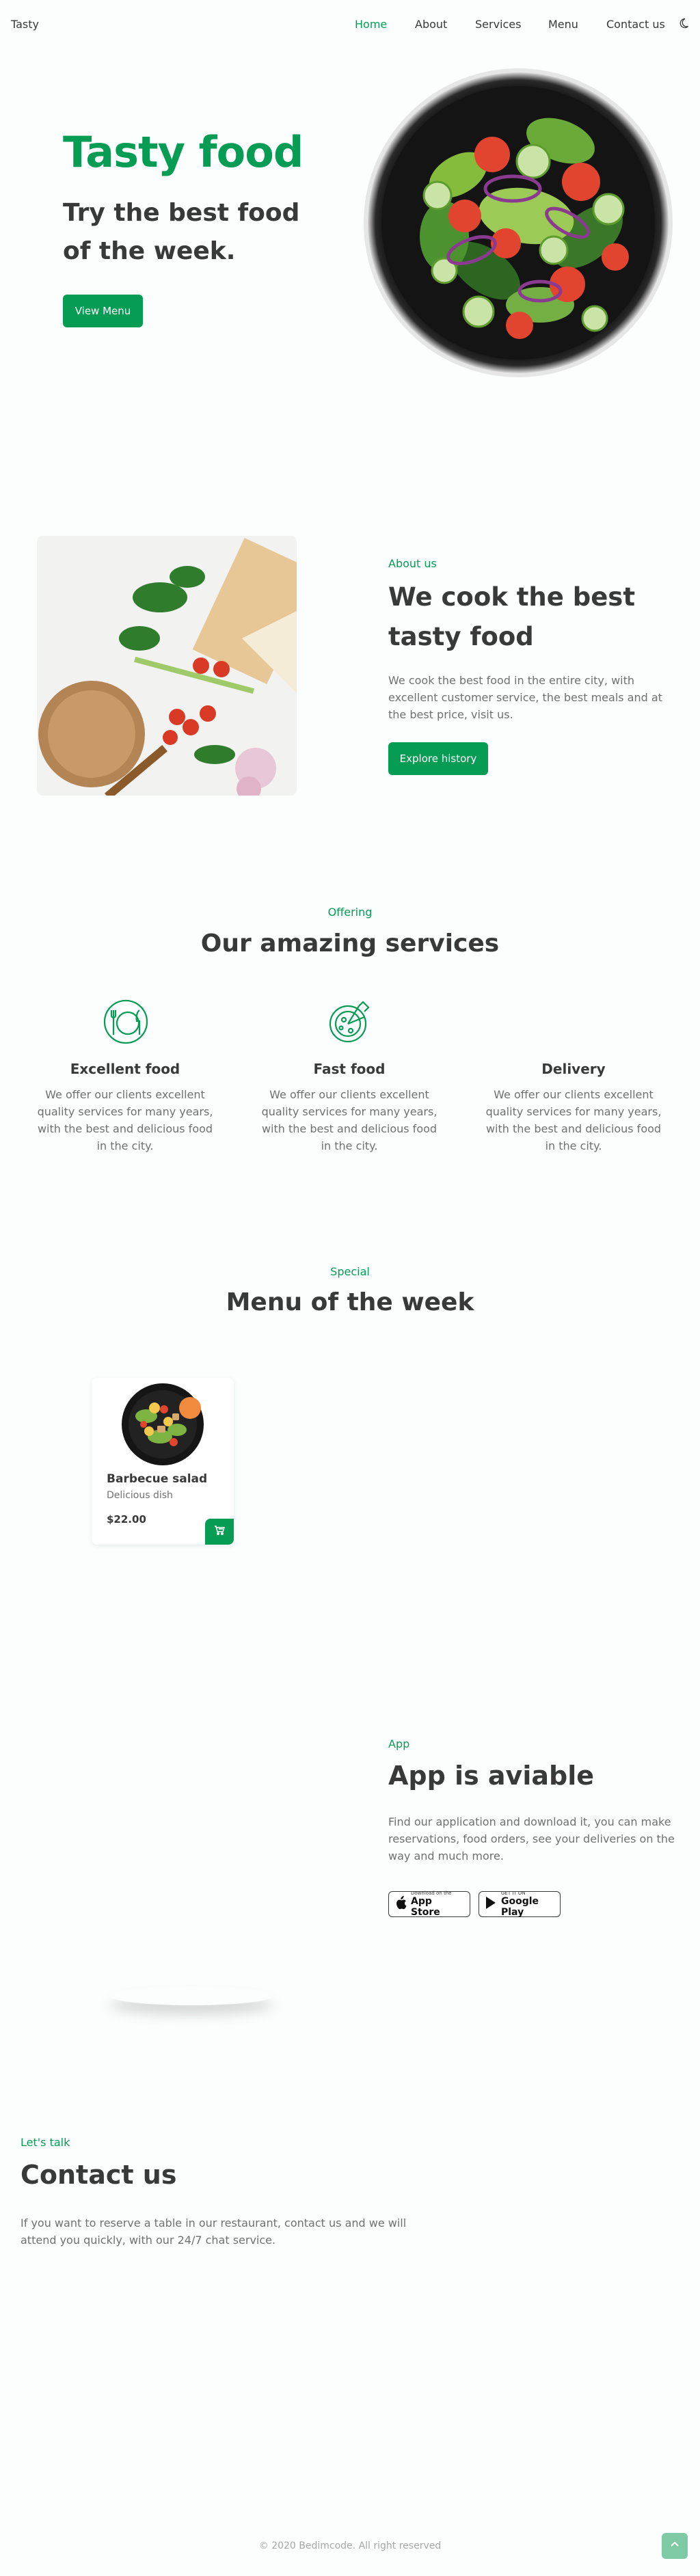 The width and height of the screenshot is (700, 2576). I want to click on app-kicker: App, so click(399, 1744).